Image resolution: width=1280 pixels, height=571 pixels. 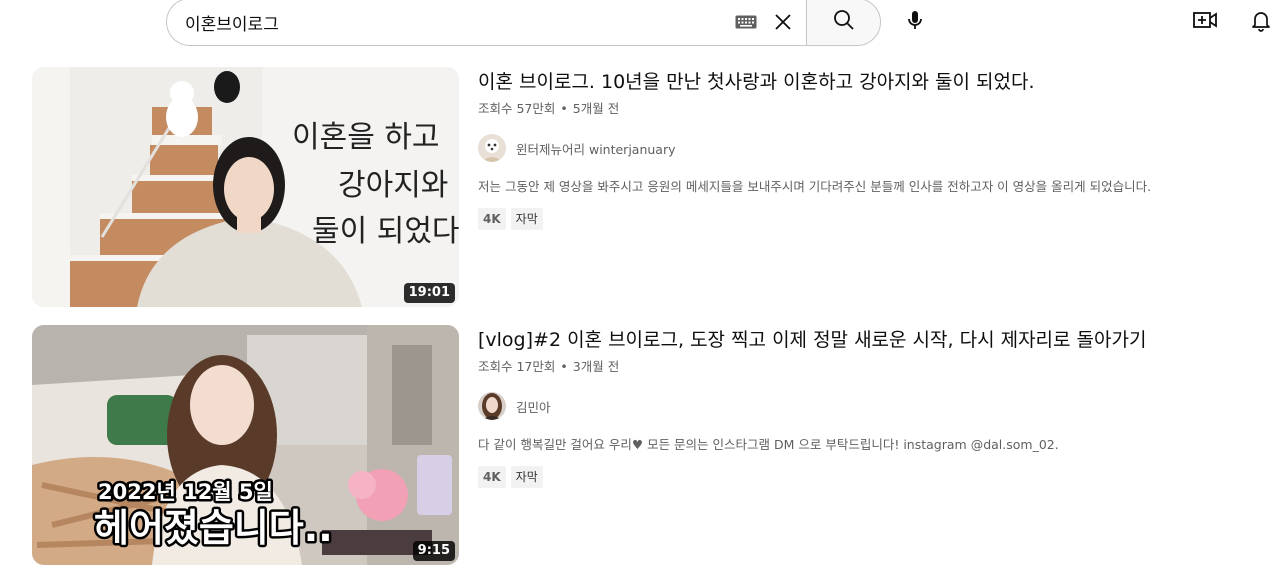 What do you see at coordinates (185, 492) in the screenshot?
I see `thumbnail-text-line: 2022년 12월 5일` at bounding box center [185, 492].